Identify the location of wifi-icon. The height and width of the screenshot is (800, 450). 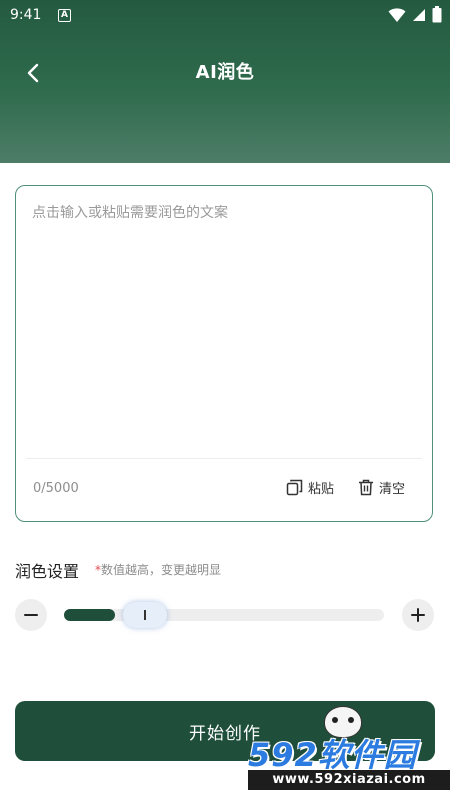
(397, 14).